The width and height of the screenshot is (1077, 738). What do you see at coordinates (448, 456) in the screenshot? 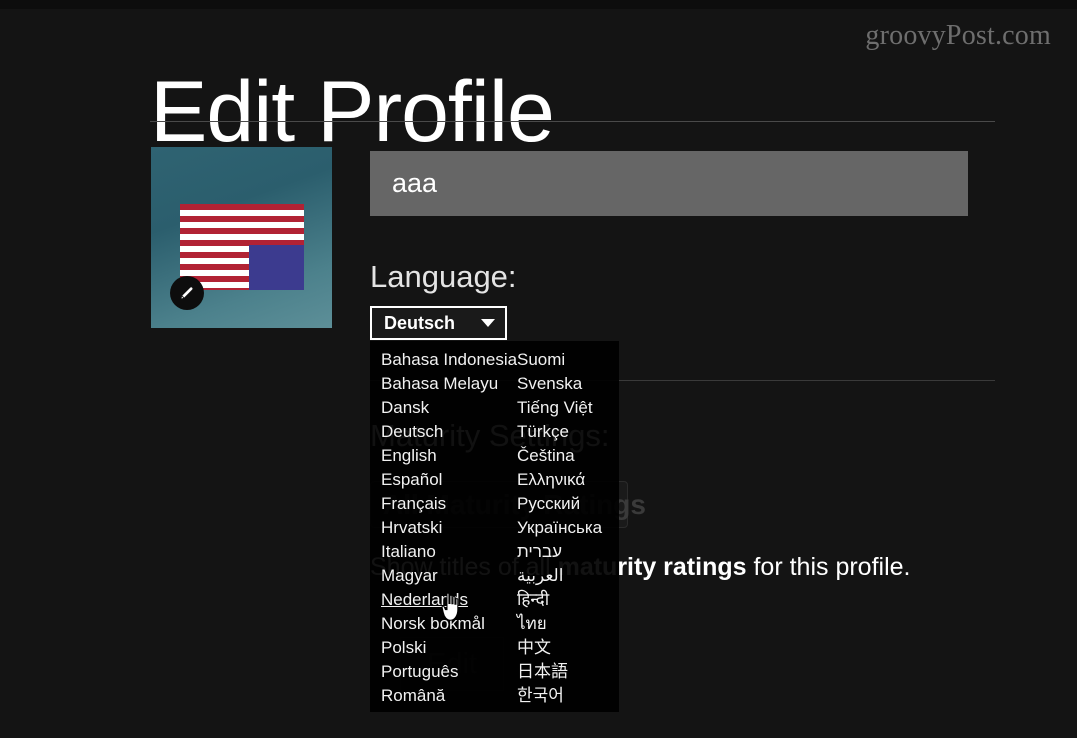
I see `language-option: English` at bounding box center [448, 456].